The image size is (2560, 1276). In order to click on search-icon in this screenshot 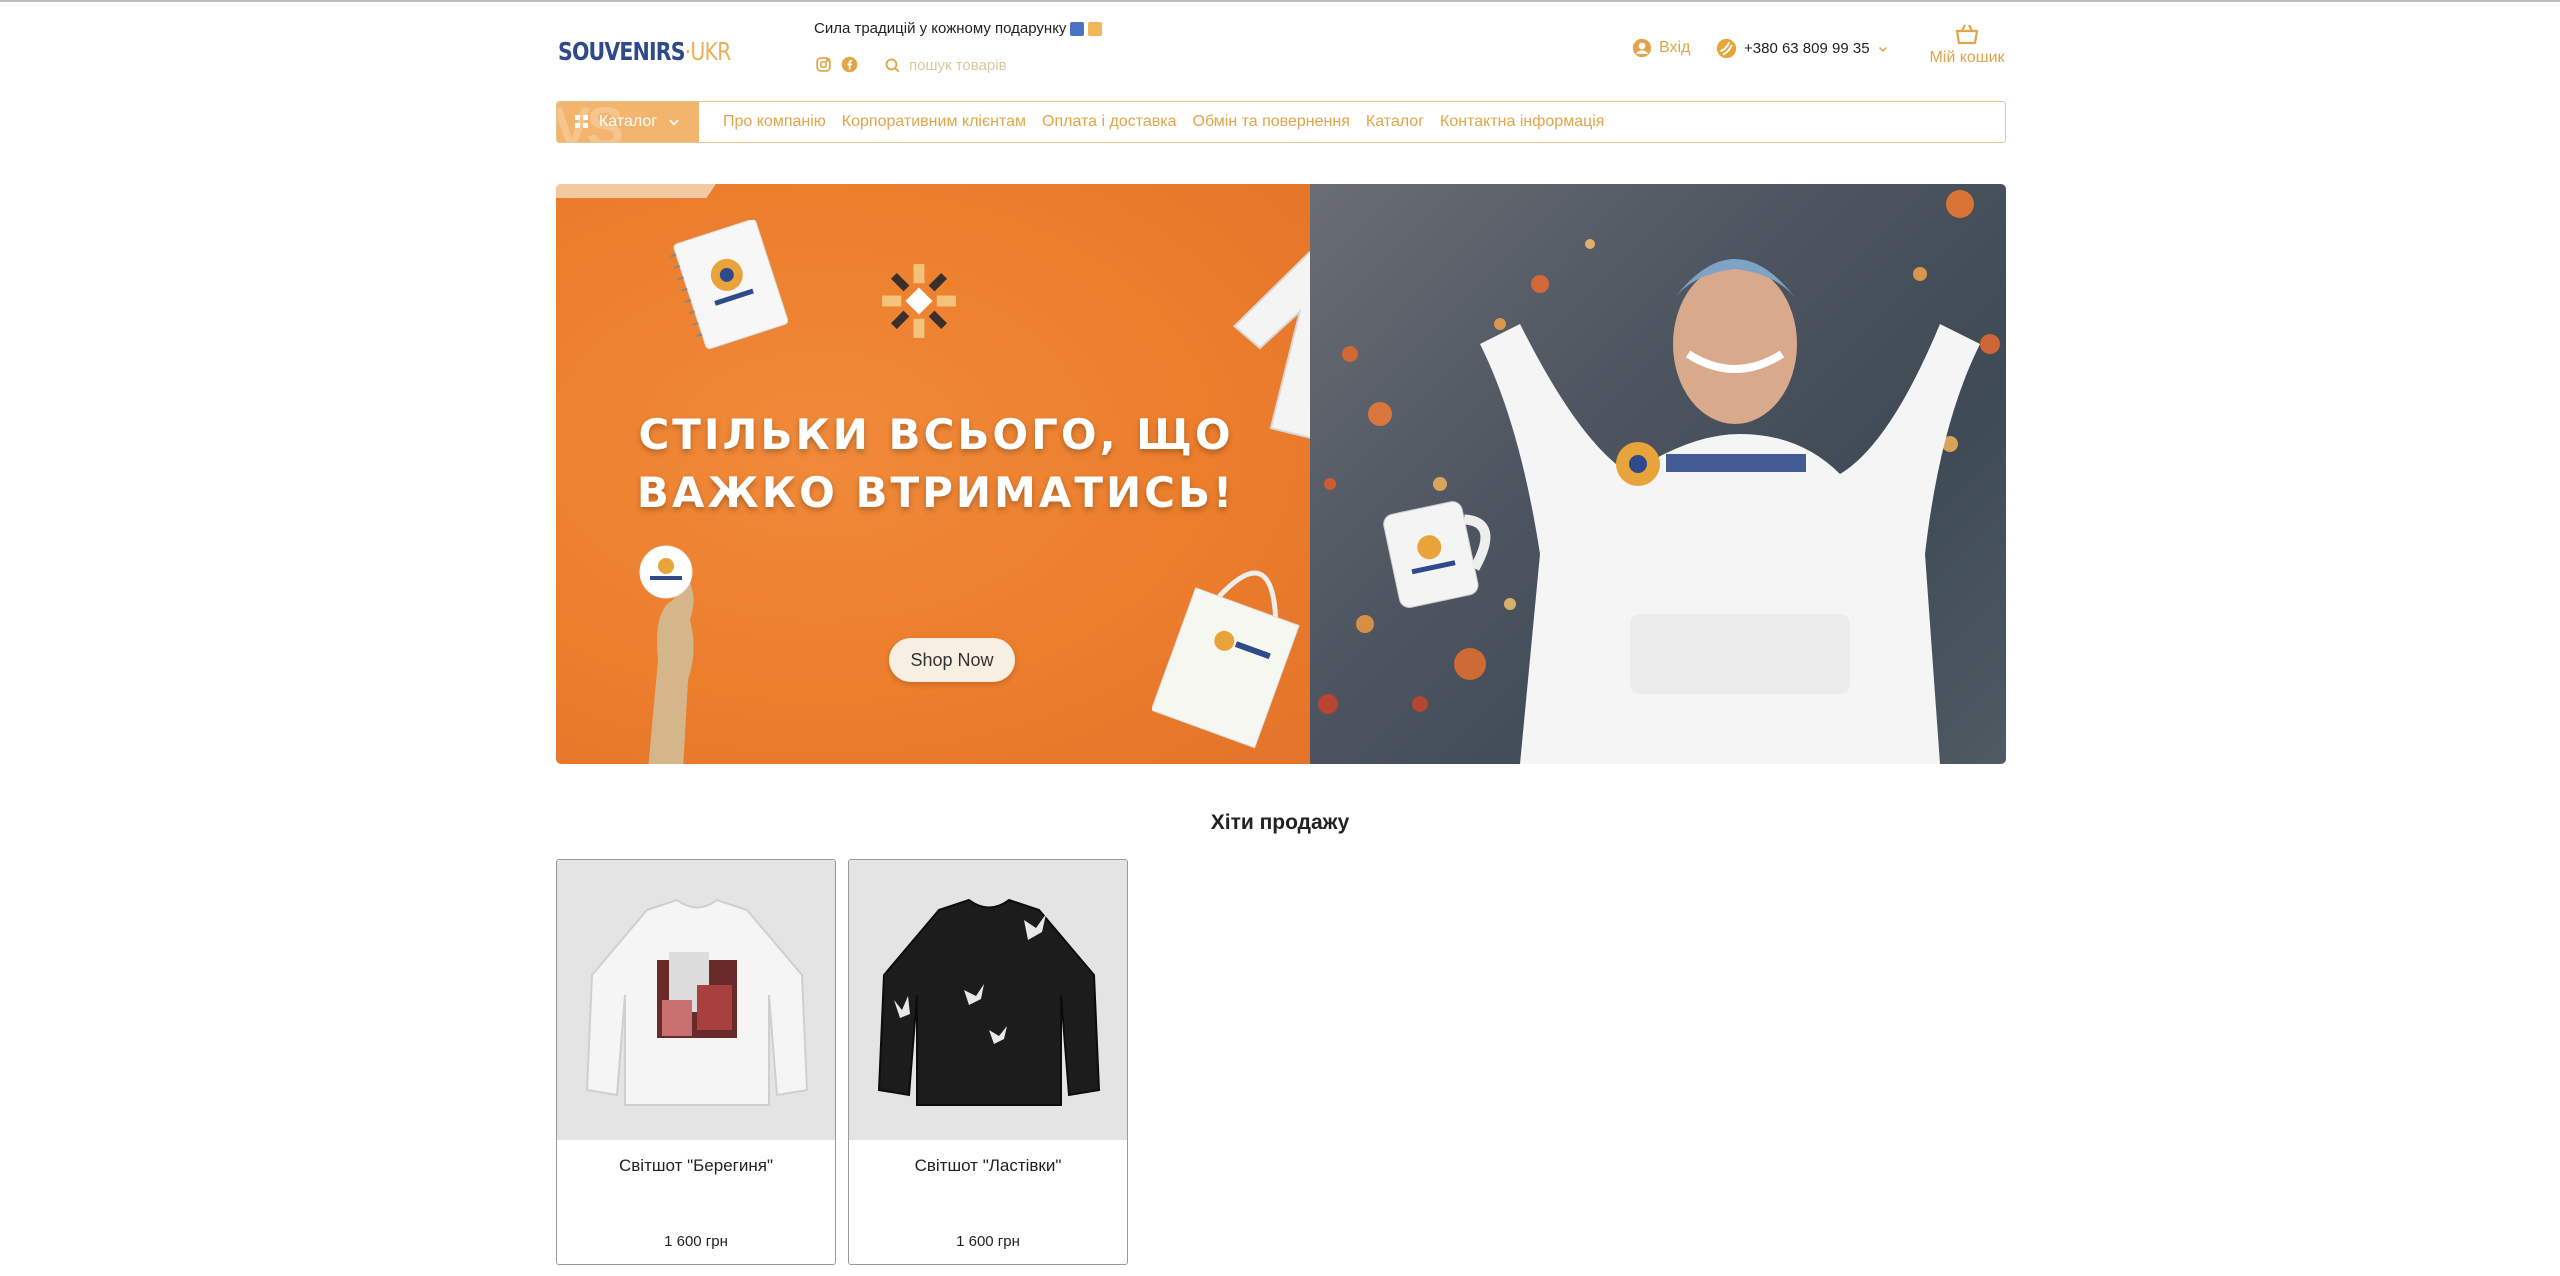, I will do `click(892, 65)`.